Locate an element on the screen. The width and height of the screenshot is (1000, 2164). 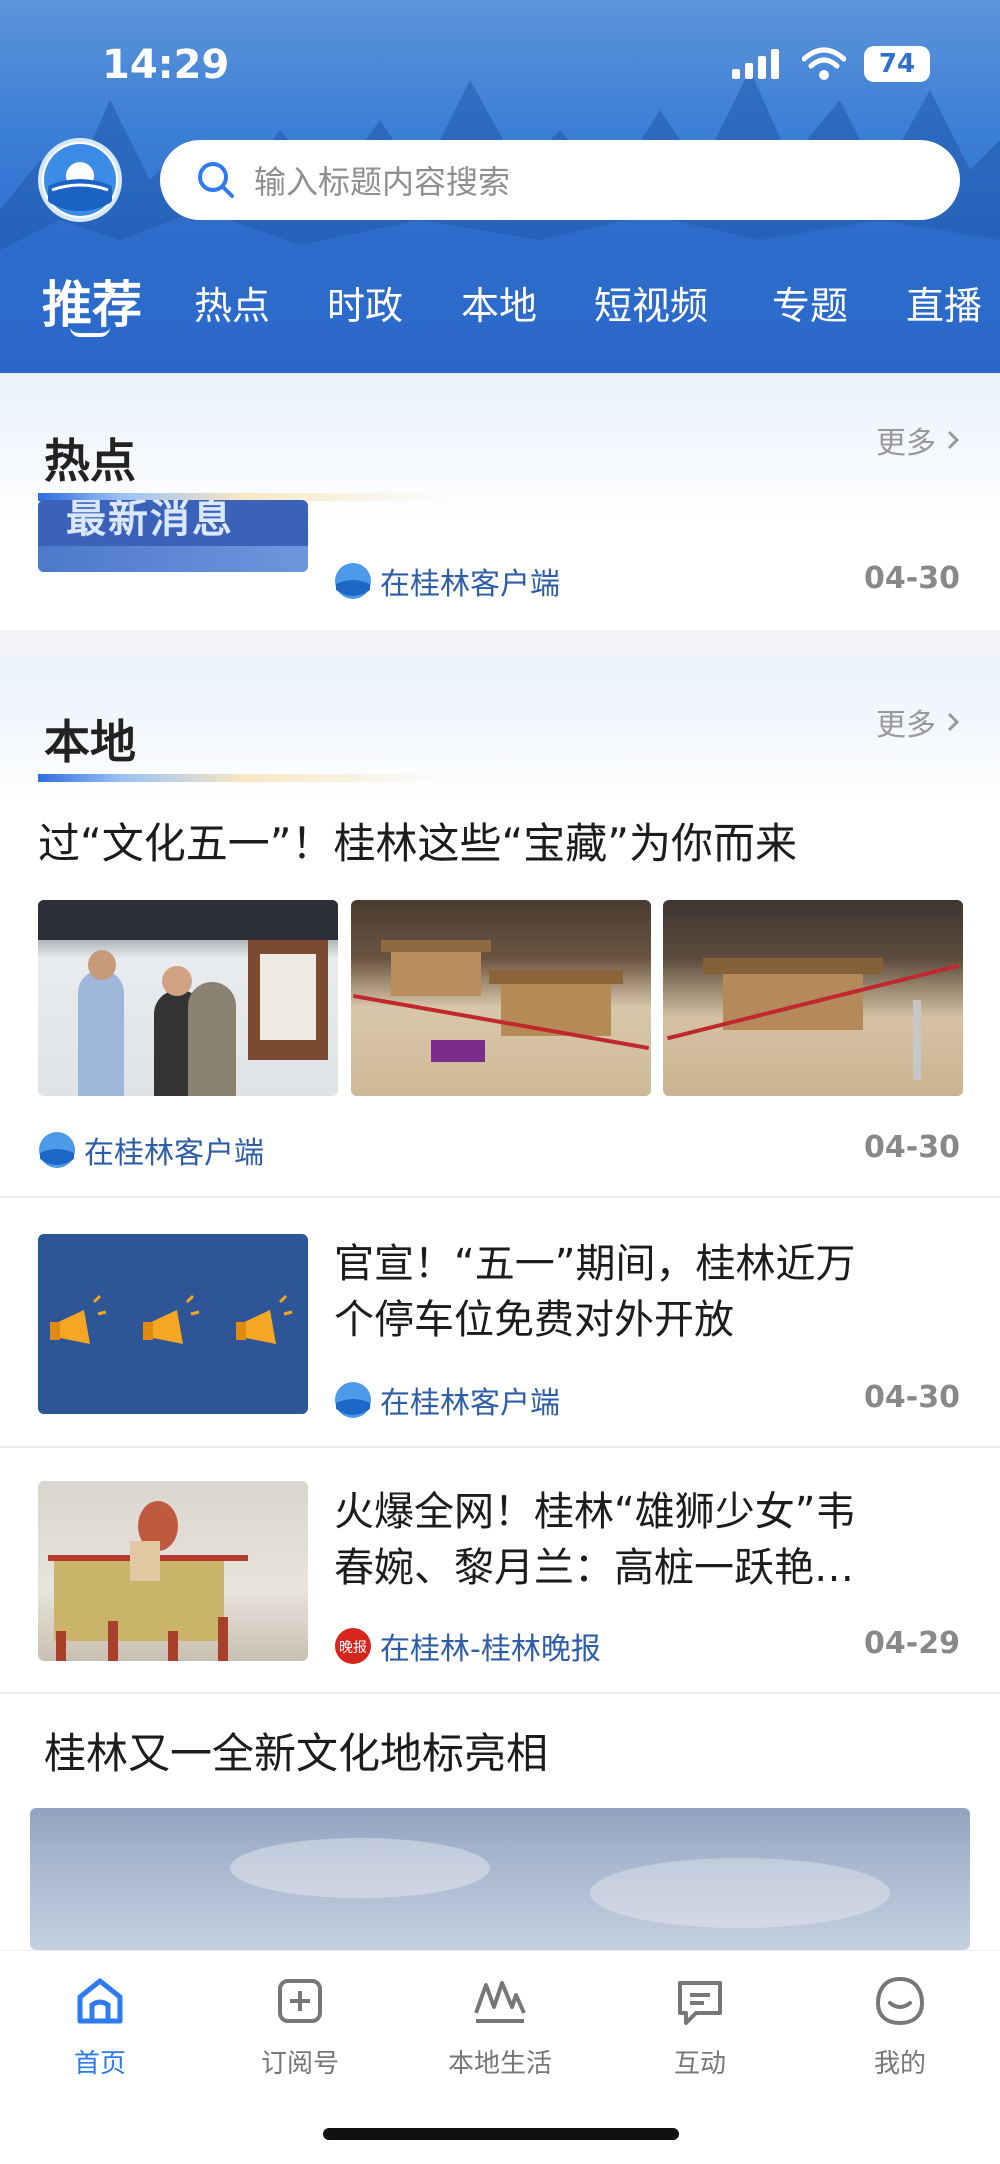
local-section-header is located at coordinates (500, 731).